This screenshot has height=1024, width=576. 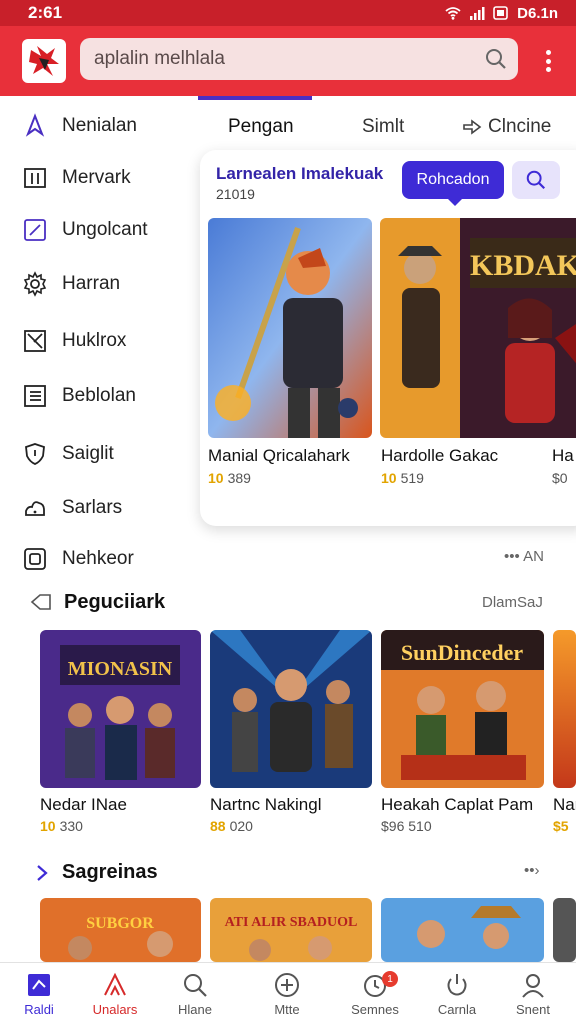 I want to click on sidebar-item-mervark: Mervark, so click(x=76, y=178).